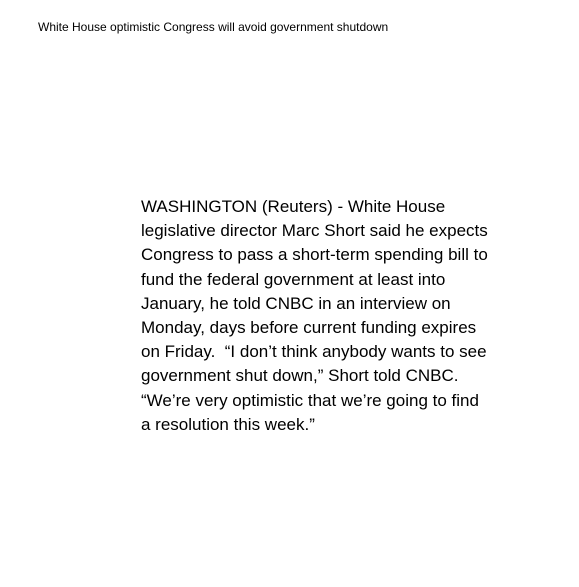 The height and width of the screenshot is (587, 579). What do you see at coordinates (228, 424) in the screenshot?
I see `article-body-line: a resolution this week.”` at bounding box center [228, 424].